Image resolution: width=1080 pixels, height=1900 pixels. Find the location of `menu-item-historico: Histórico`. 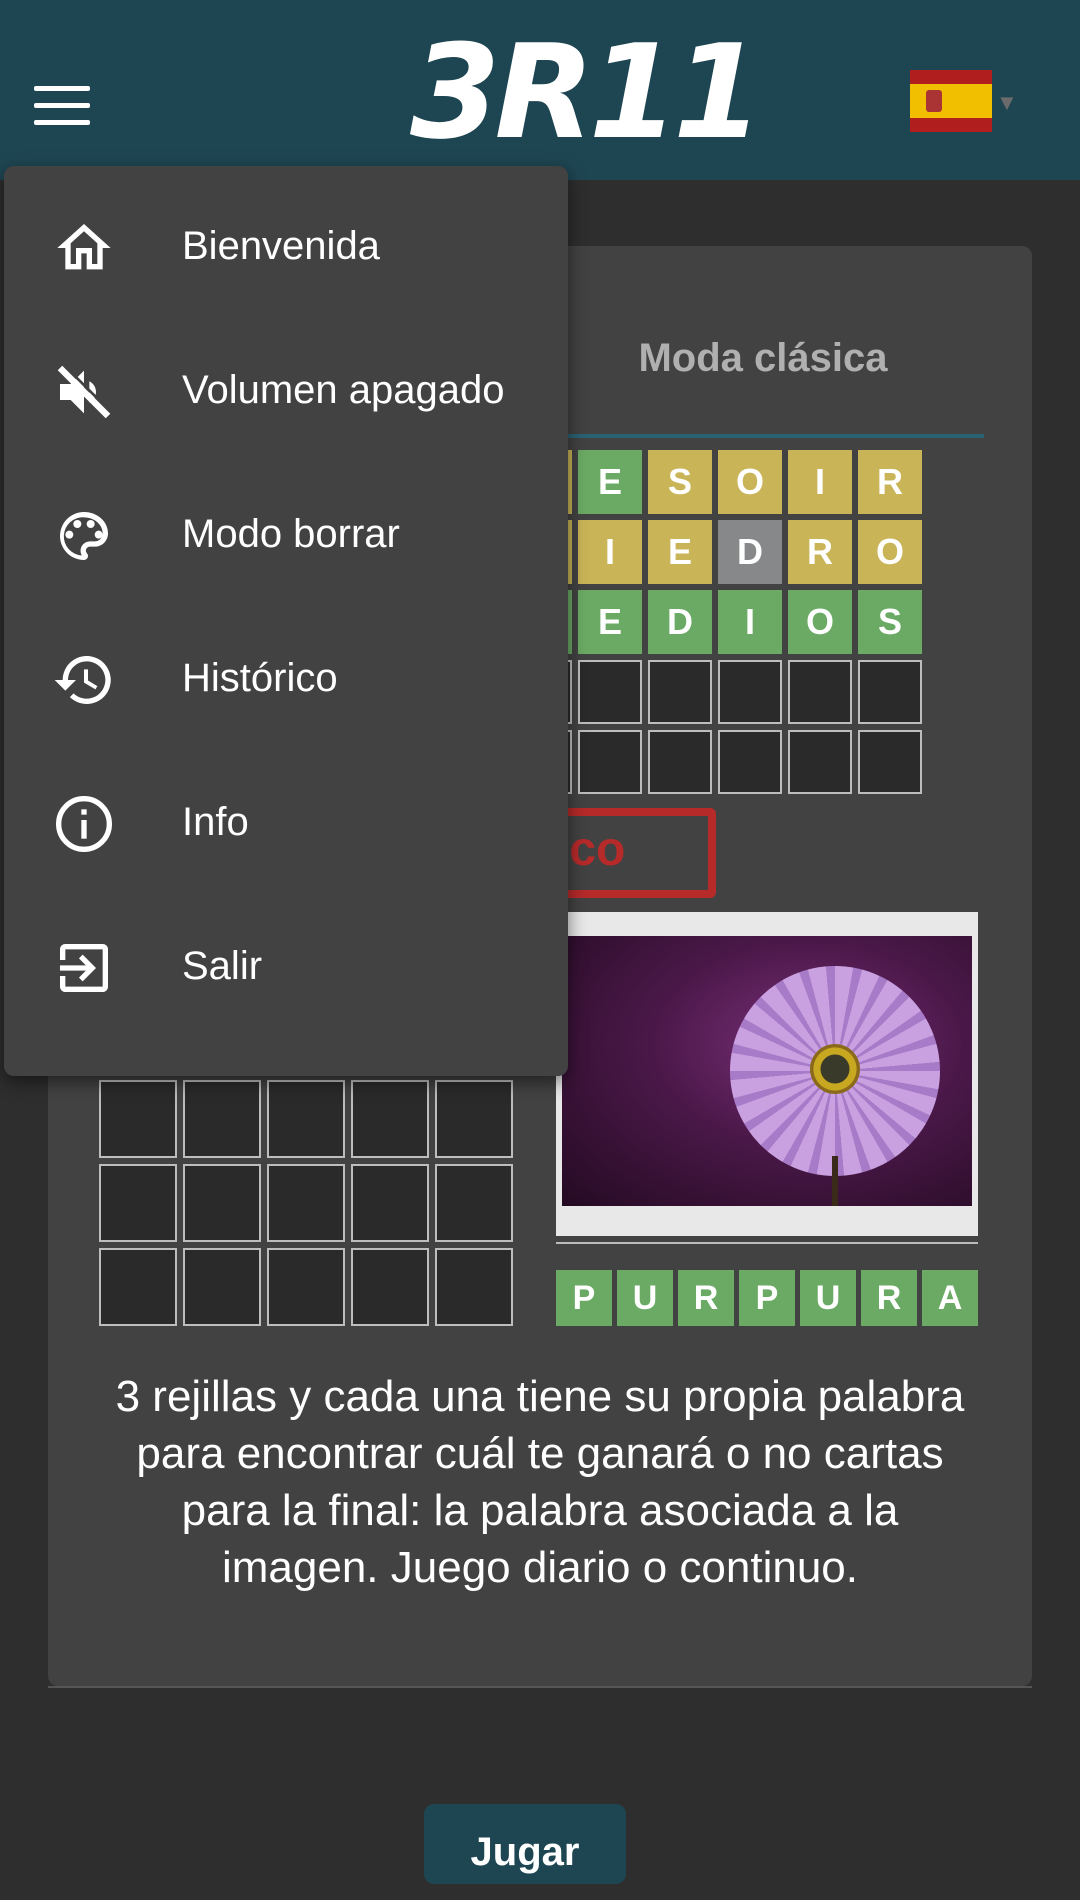

menu-item-historico: Histórico is located at coordinates (286, 680).